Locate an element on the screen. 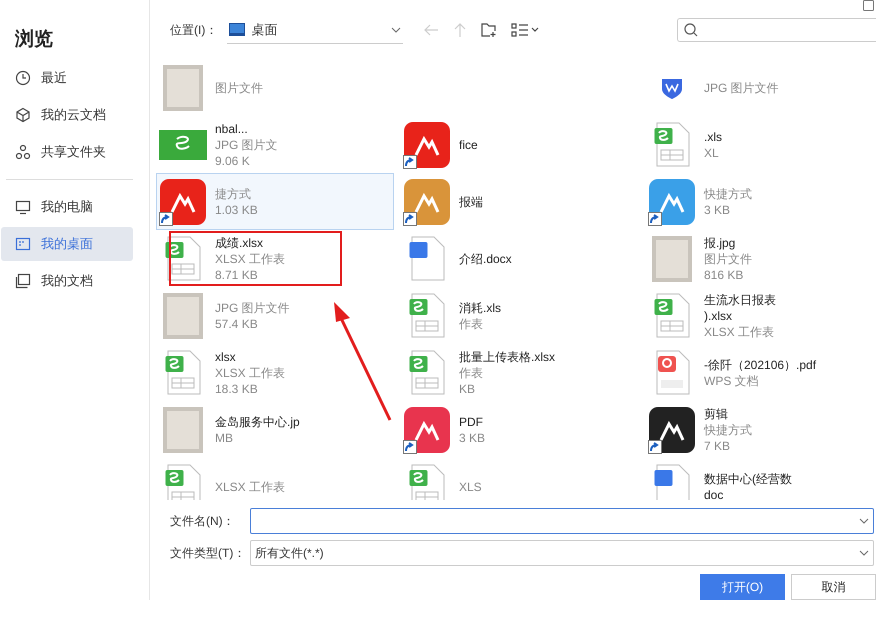 The image size is (876, 624). file-item: 介绍.docx is located at coordinates (519, 258).